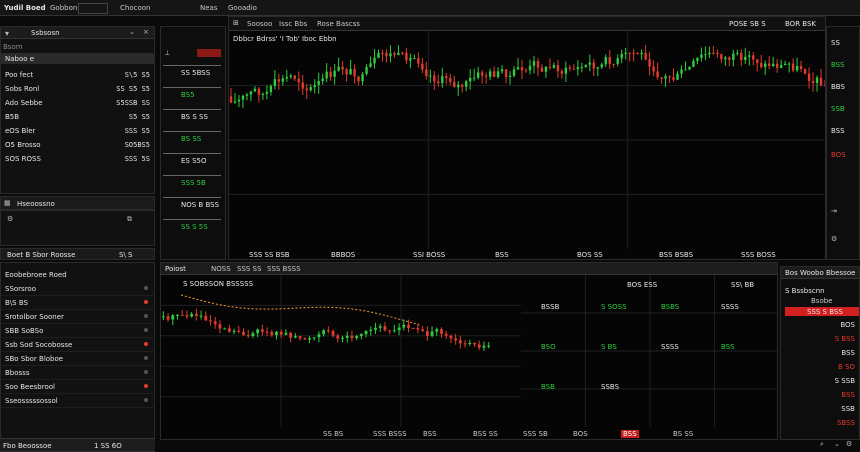 The image size is (860, 452). What do you see at coordinates (93, 8) in the screenshot?
I see `menu-search-box` at bounding box center [93, 8].